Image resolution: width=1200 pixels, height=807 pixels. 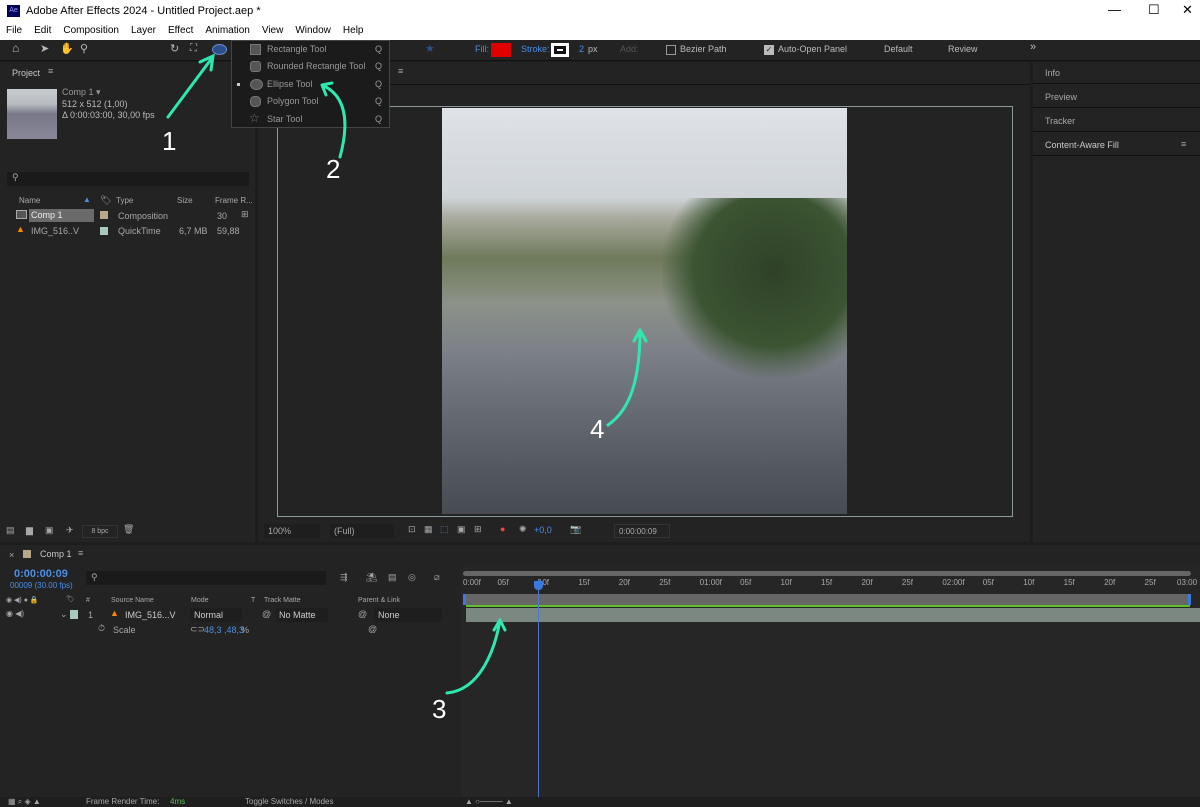 I want to click on menu-effect: Effect, so click(x=180, y=31).